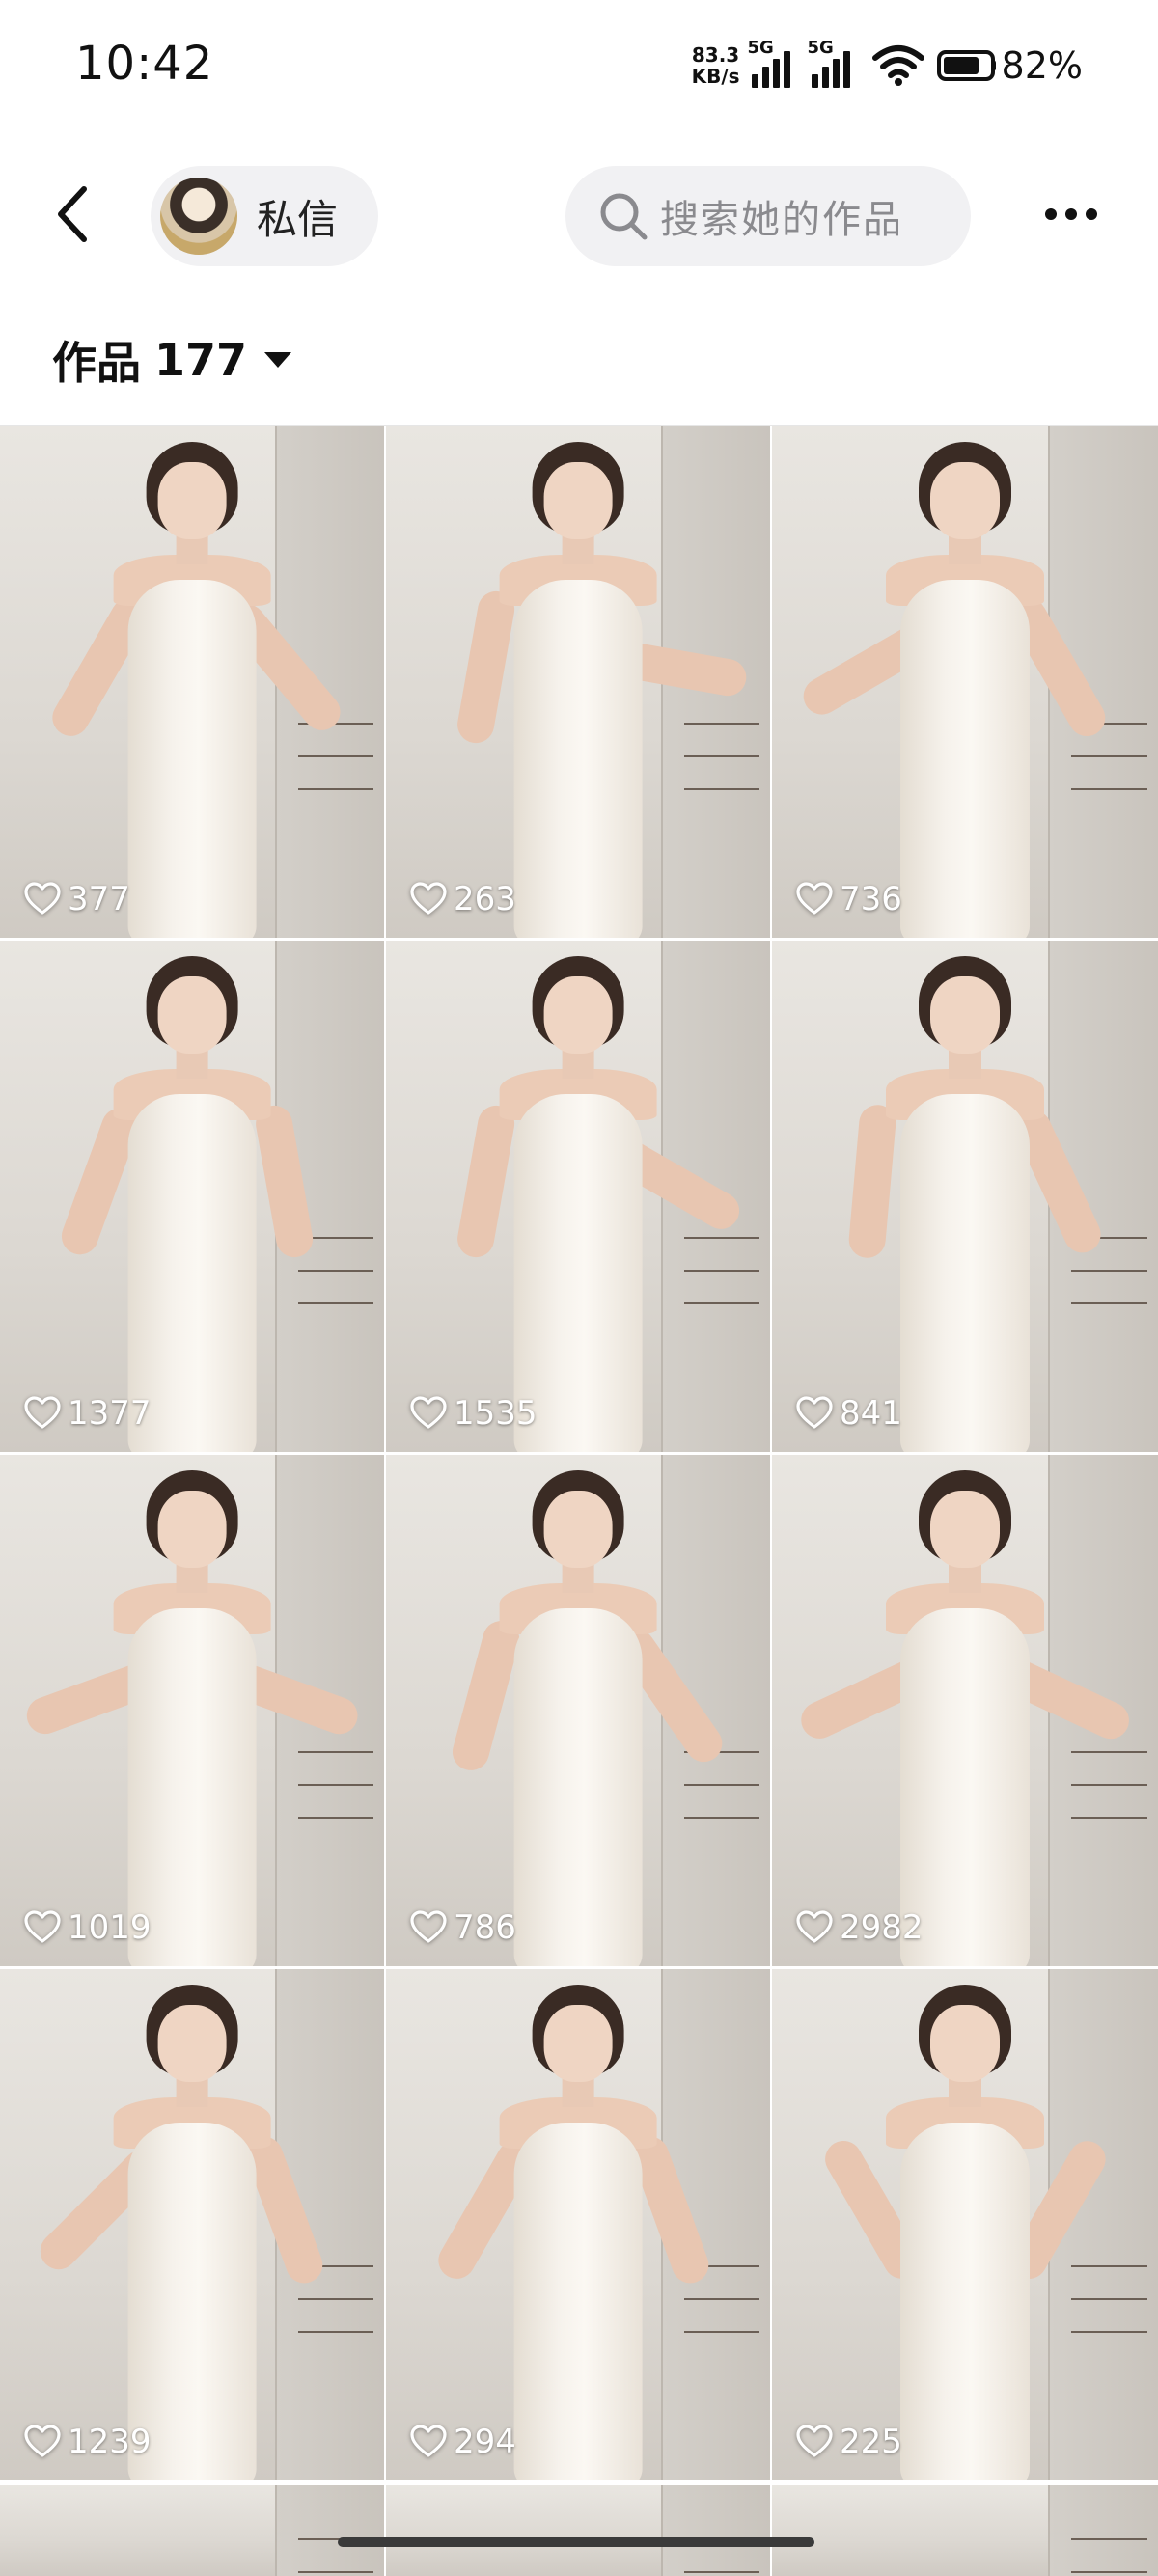  I want to click on video-thumbnail: 2982, so click(965, 1710).